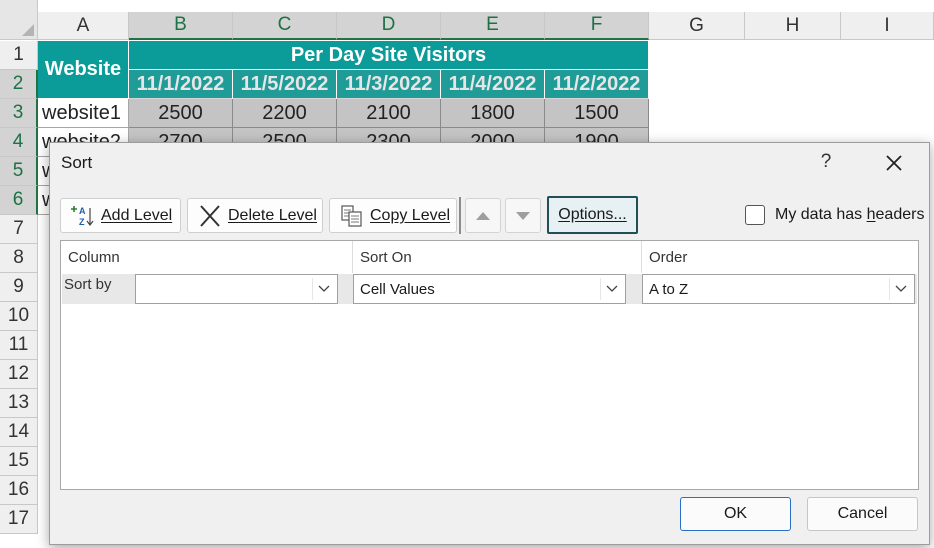 The width and height of the screenshot is (934, 548). I want to click on column-header-i: I, so click(887, 26).